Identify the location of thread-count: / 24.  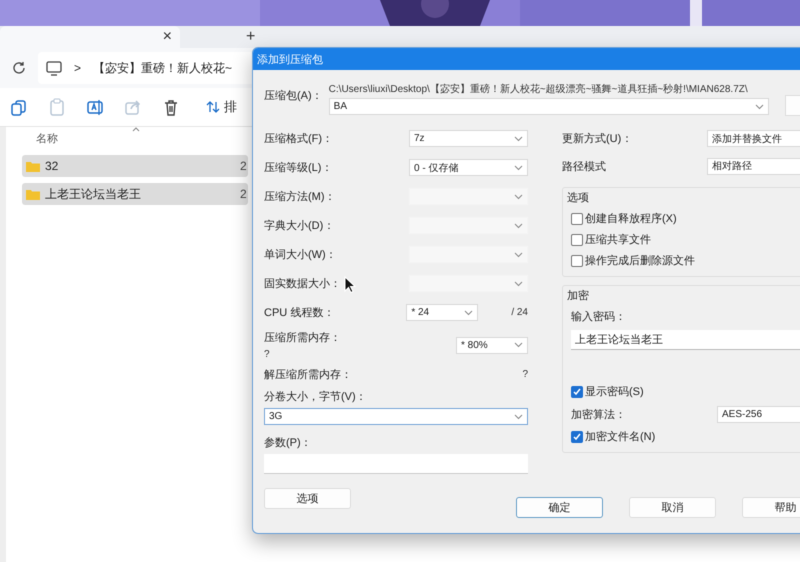
(519, 312).